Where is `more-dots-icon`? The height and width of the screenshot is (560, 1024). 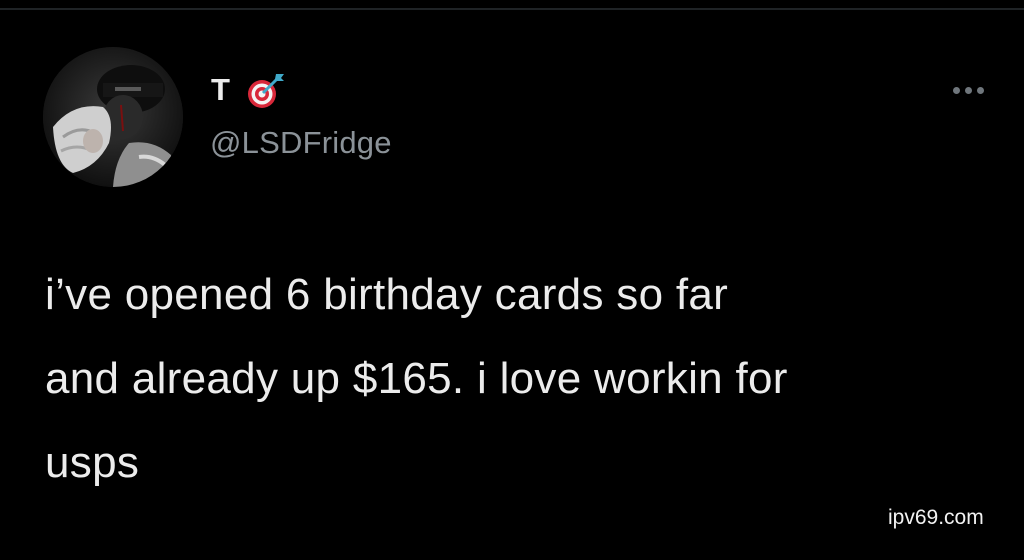 more-dots-icon is located at coordinates (968, 90).